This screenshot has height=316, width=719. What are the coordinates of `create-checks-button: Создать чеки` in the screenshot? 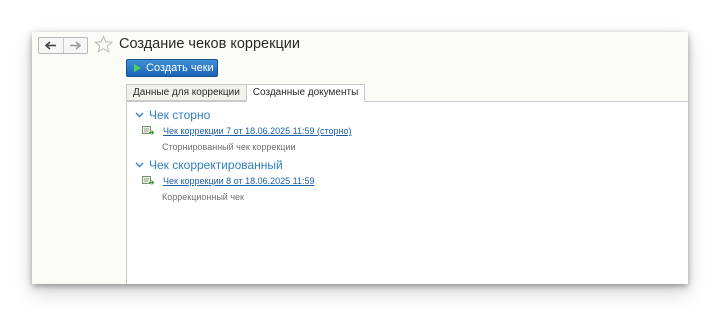 It's located at (172, 68).